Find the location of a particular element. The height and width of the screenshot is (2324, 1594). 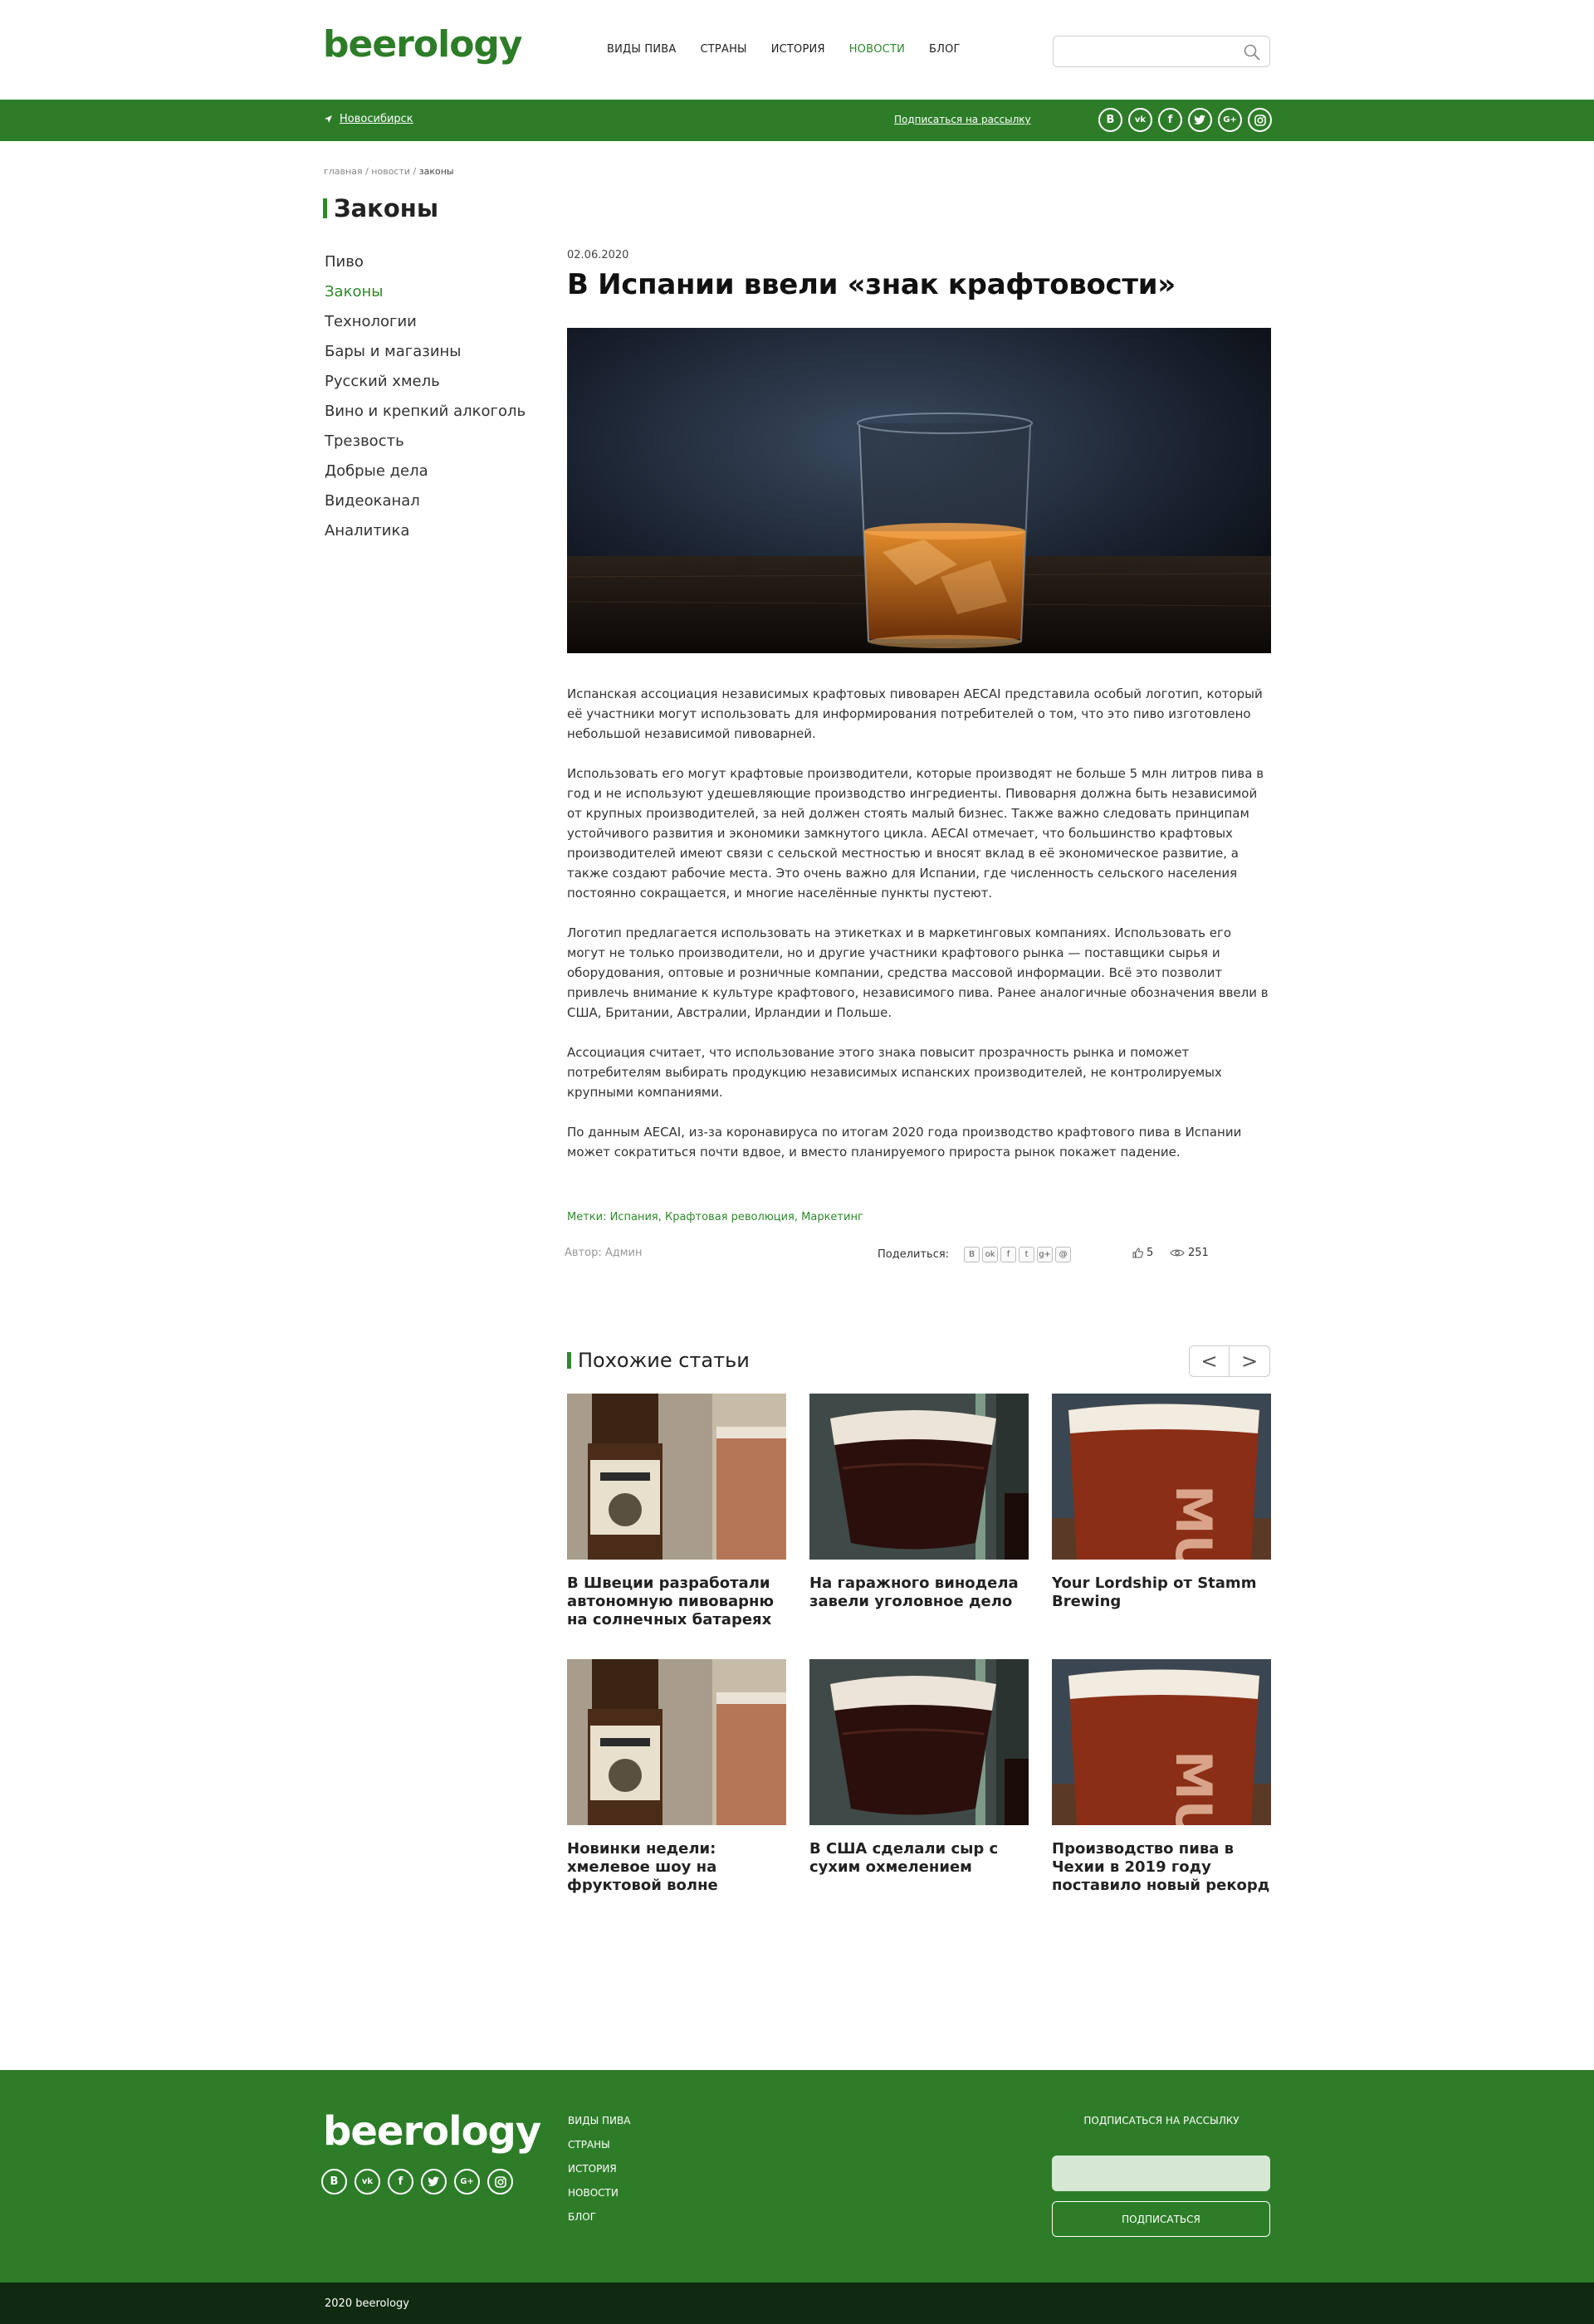

likes-counter: 5 is located at coordinates (1142, 1253).